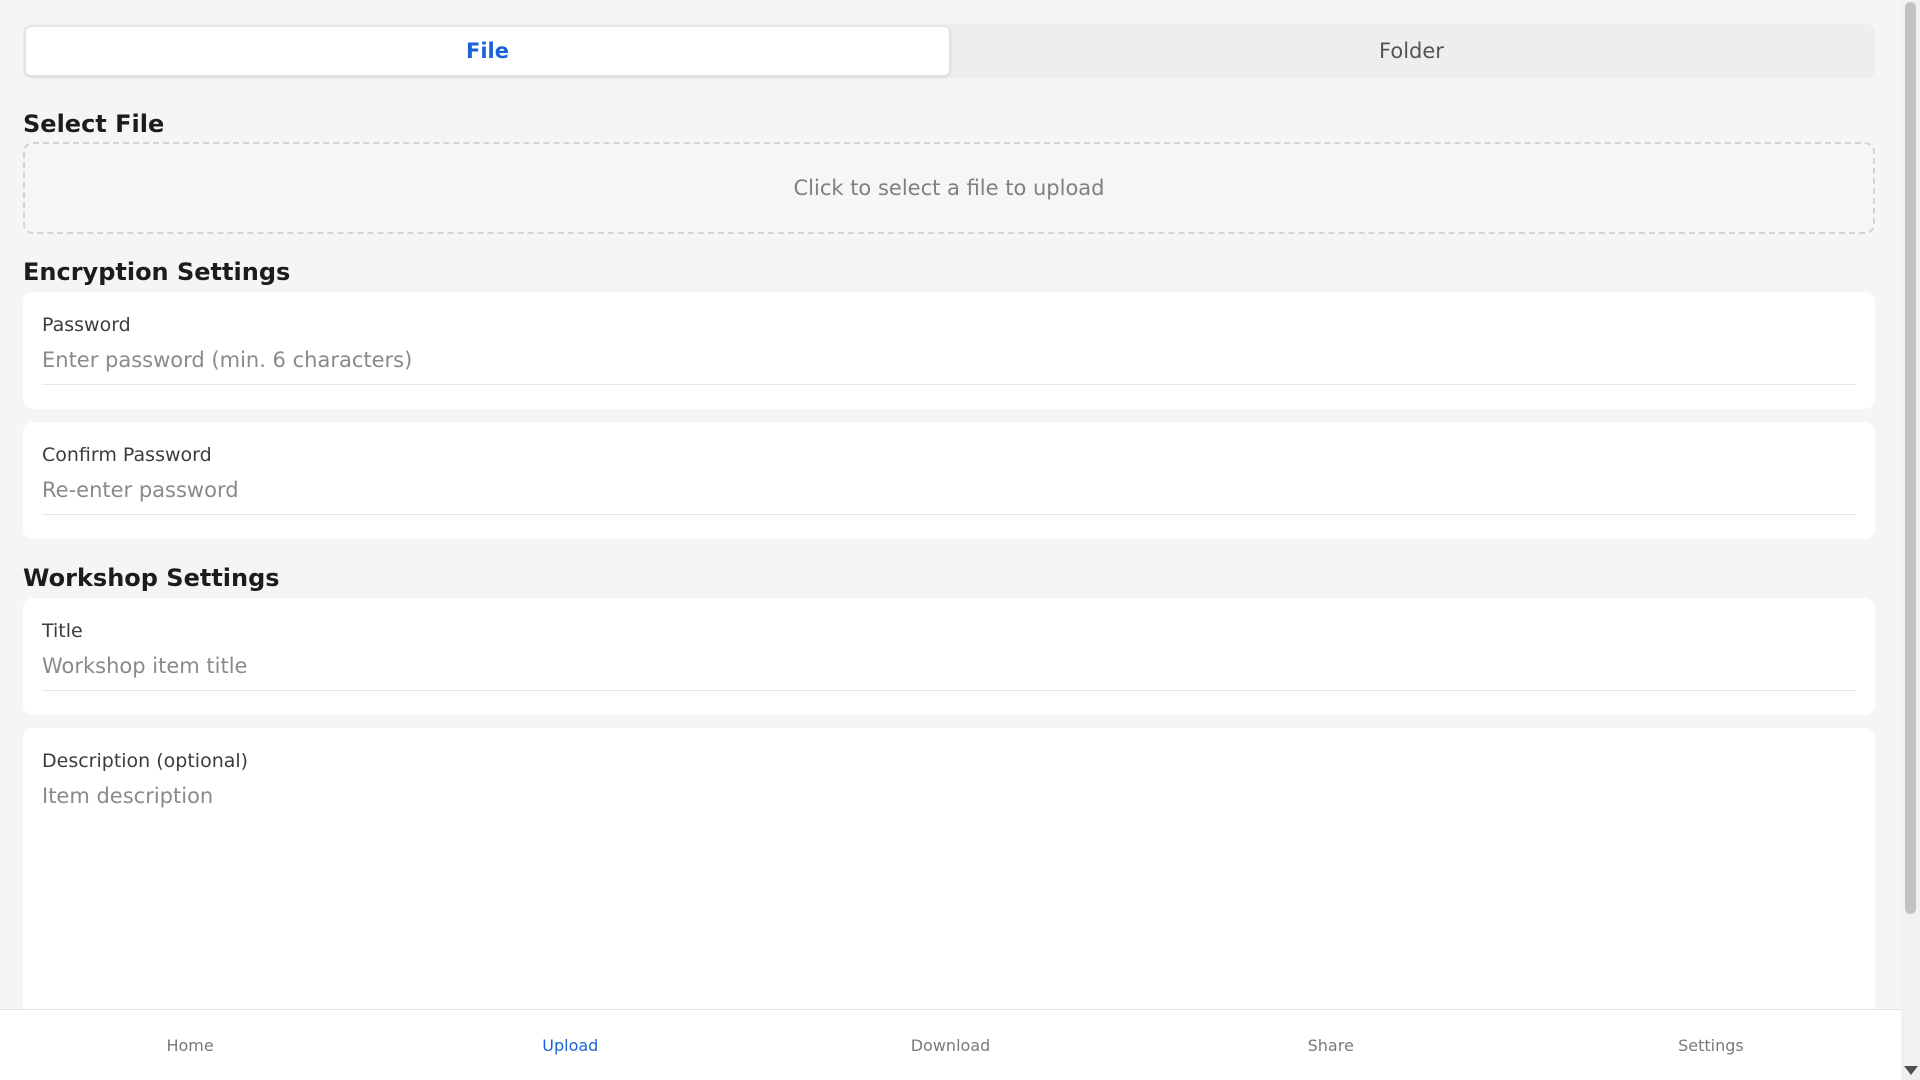  I want to click on password-card: Password, so click(949, 350).